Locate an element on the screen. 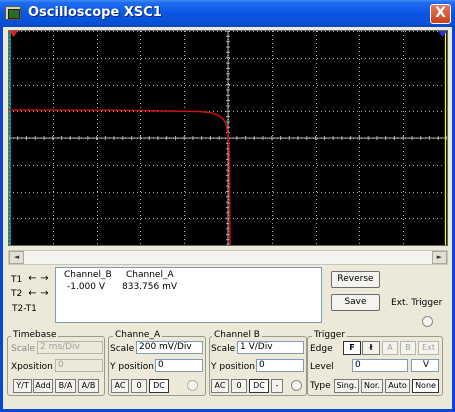  horizontal-scrollbar: ◄ ► is located at coordinates (228, 257).